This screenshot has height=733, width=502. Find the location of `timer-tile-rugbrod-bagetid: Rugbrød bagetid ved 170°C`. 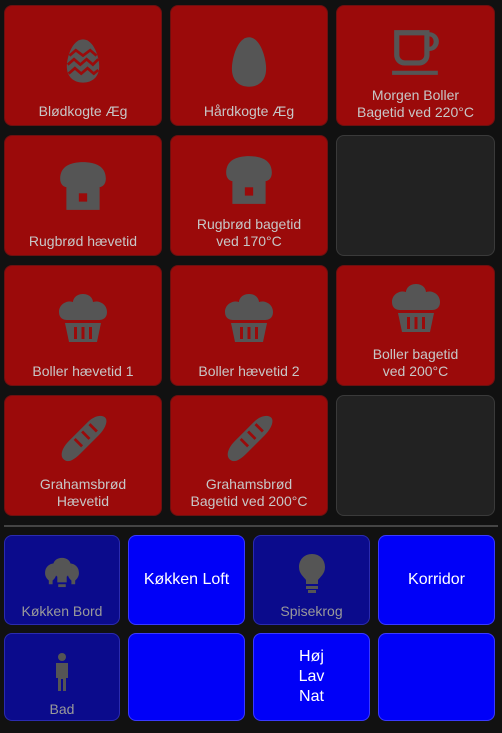

timer-tile-rugbrod-bagetid: Rugbrød bagetid ved 170°C is located at coordinates (249, 195).